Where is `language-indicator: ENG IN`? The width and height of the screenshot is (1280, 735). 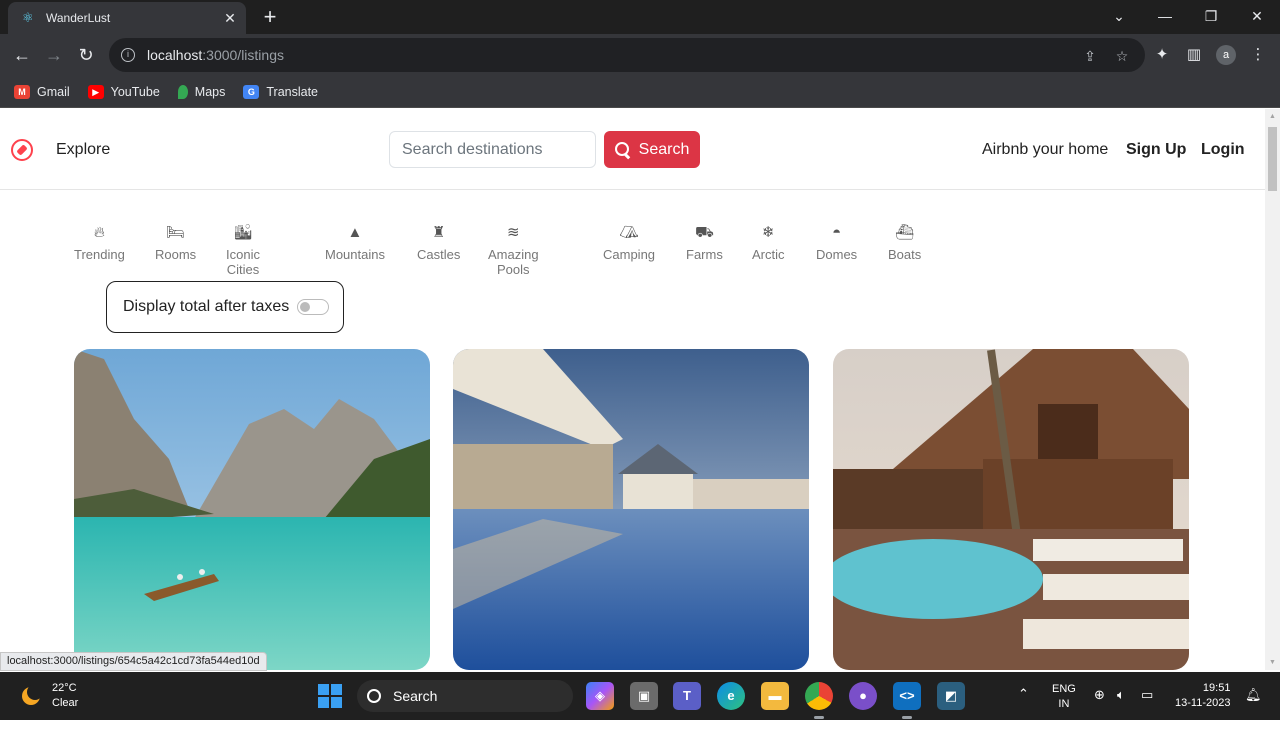 language-indicator: ENG IN is located at coordinates (1064, 706).